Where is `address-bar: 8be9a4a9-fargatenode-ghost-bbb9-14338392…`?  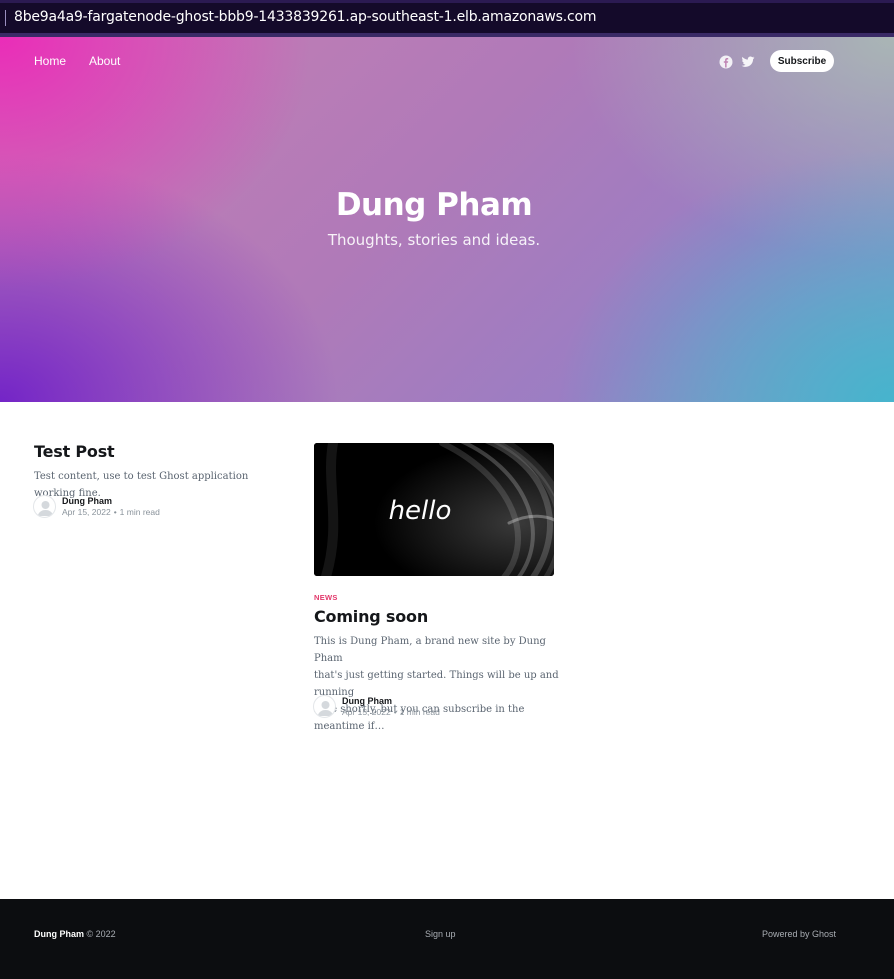
address-bar: 8be9a4a9-fargatenode-ghost-bbb9-14338392… is located at coordinates (447, 18).